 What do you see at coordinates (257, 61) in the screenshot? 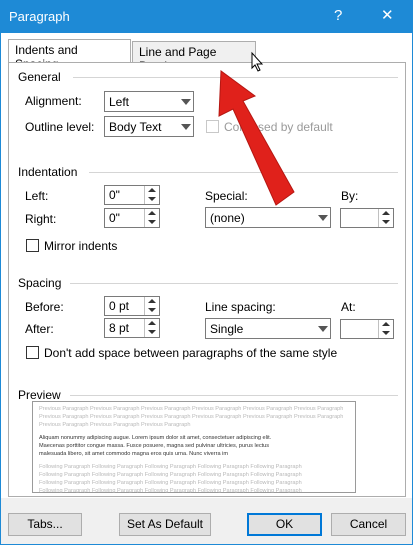
I see `mouse-pointer-icon` at bounding box center [257, 61].